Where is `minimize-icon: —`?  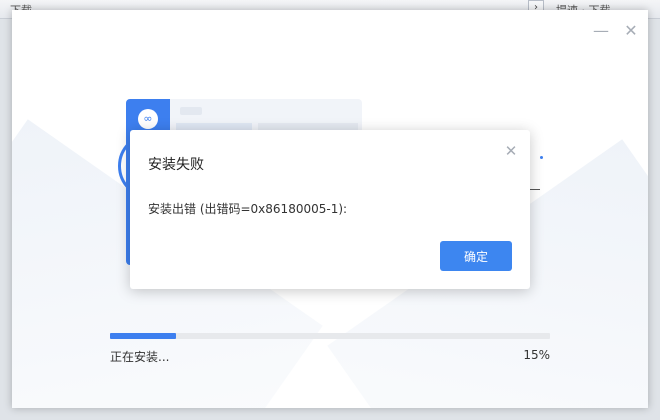
minimize-icon: — is located at coordinates (601, 31).